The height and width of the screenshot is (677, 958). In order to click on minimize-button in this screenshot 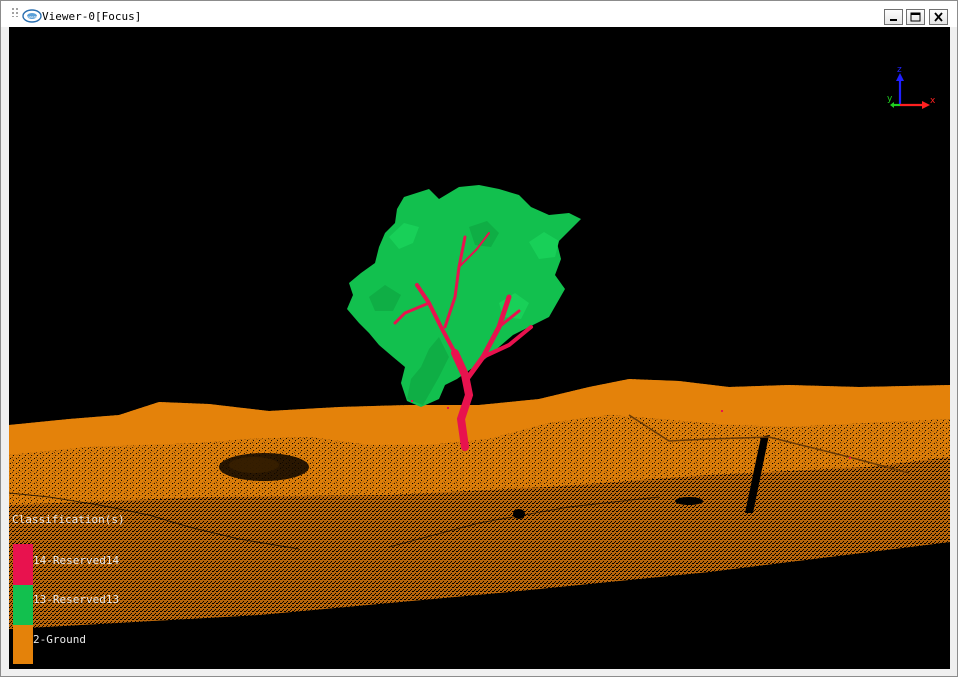, I will do `click(893, 17)`.